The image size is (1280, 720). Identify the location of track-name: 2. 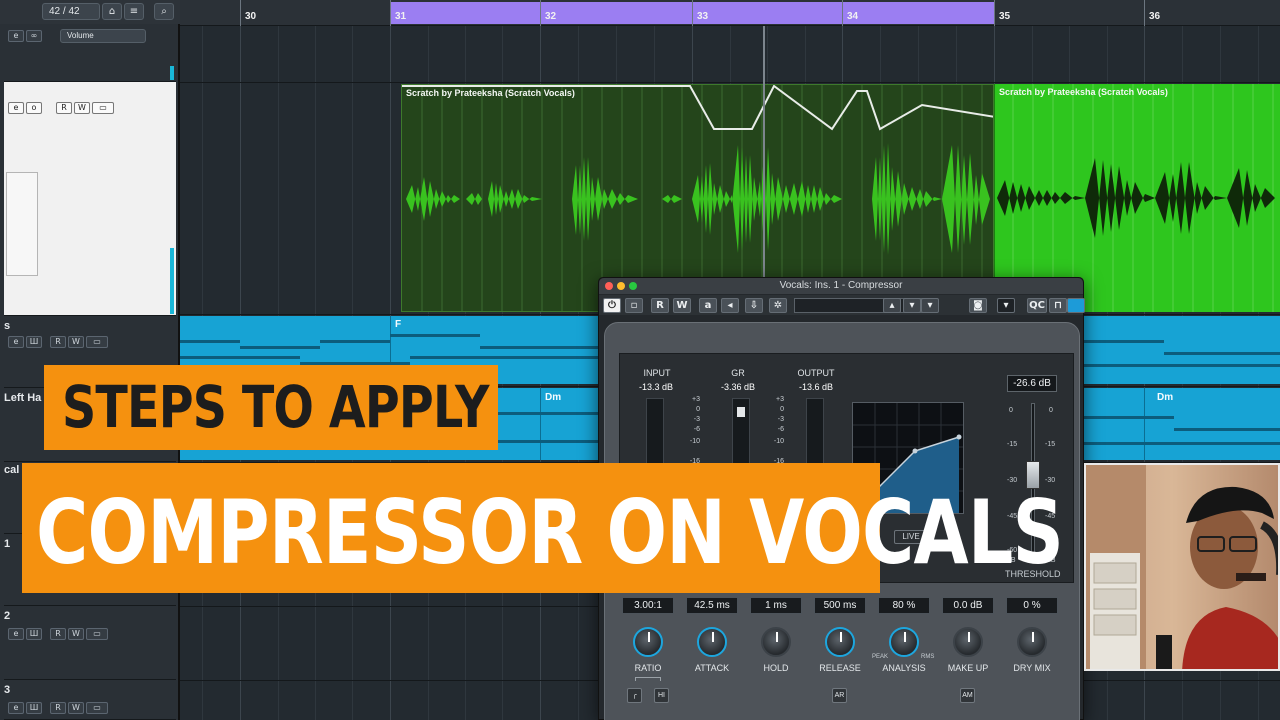
(7, 616).